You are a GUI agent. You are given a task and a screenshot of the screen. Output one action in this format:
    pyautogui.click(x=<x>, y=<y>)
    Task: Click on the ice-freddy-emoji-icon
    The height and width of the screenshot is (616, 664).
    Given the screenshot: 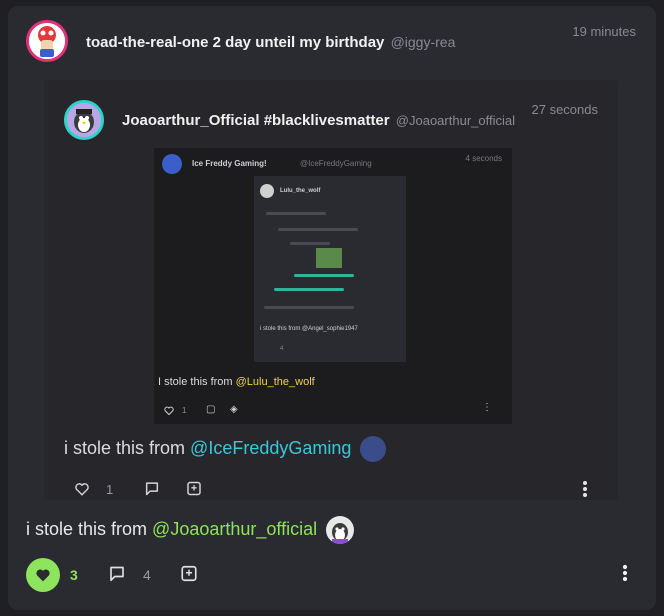 What is the action you would take?
    pyautogui.click(x=373, y=449)
    